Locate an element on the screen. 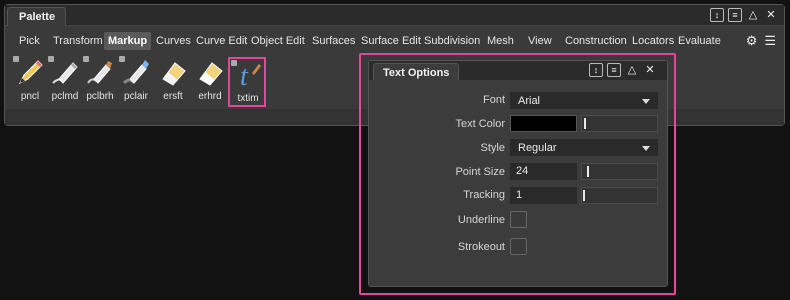 This screenshot has height=300, width=790. pencil-icon is located at coordinates (30, 72).